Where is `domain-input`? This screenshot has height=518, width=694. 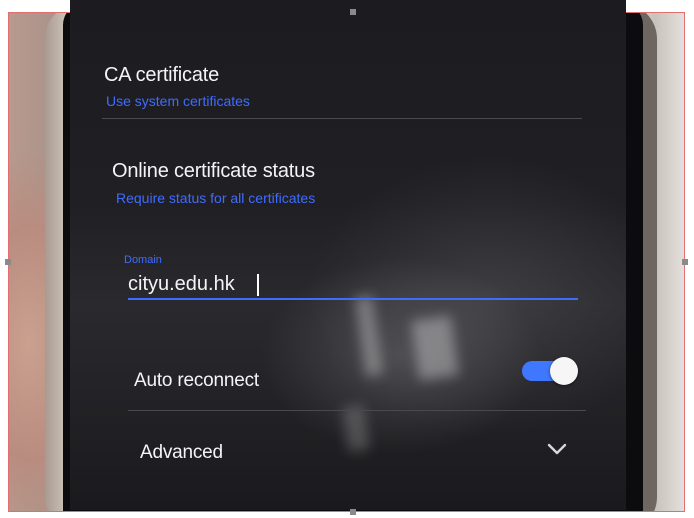 domain-input is located at coordinates (353, 285).